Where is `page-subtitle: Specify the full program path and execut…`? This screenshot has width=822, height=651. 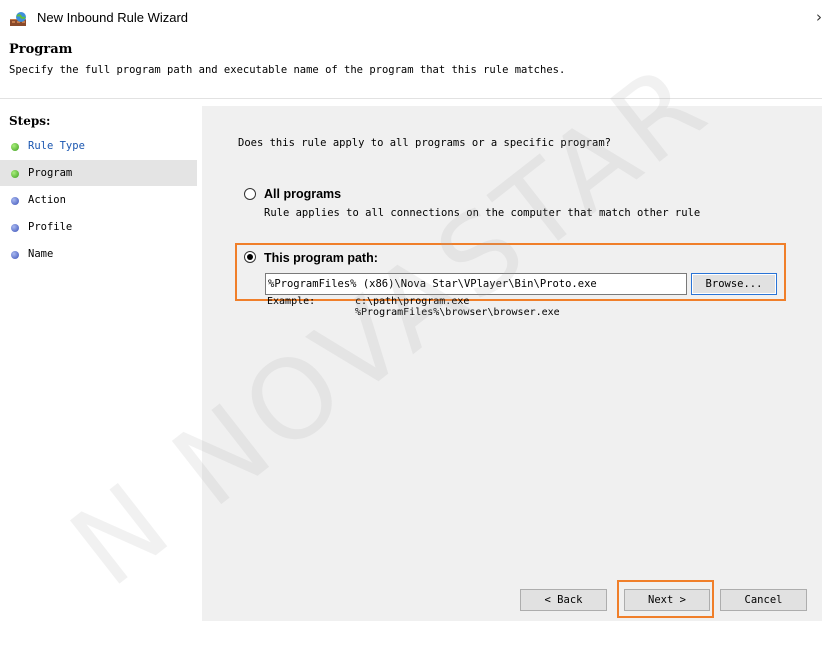
page-subtitle: Specify the full program path and execut… is located at coordinates (287, 70).